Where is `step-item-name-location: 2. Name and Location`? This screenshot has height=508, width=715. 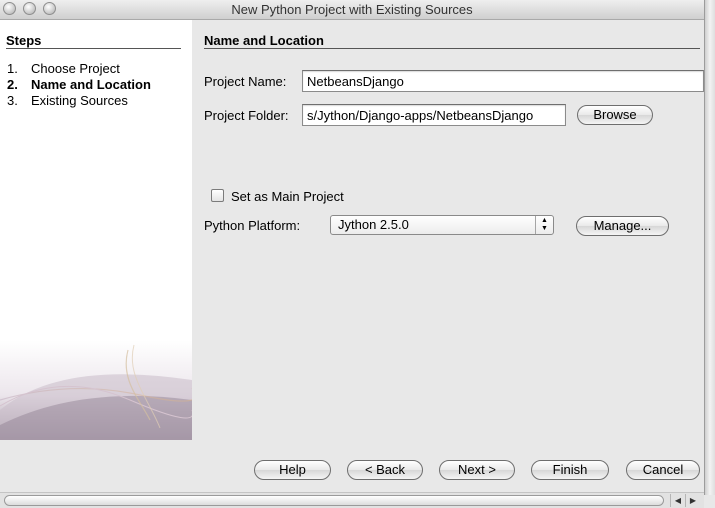 step-item-name-location: 2. Name and Location is located at coordinates (79, 84).